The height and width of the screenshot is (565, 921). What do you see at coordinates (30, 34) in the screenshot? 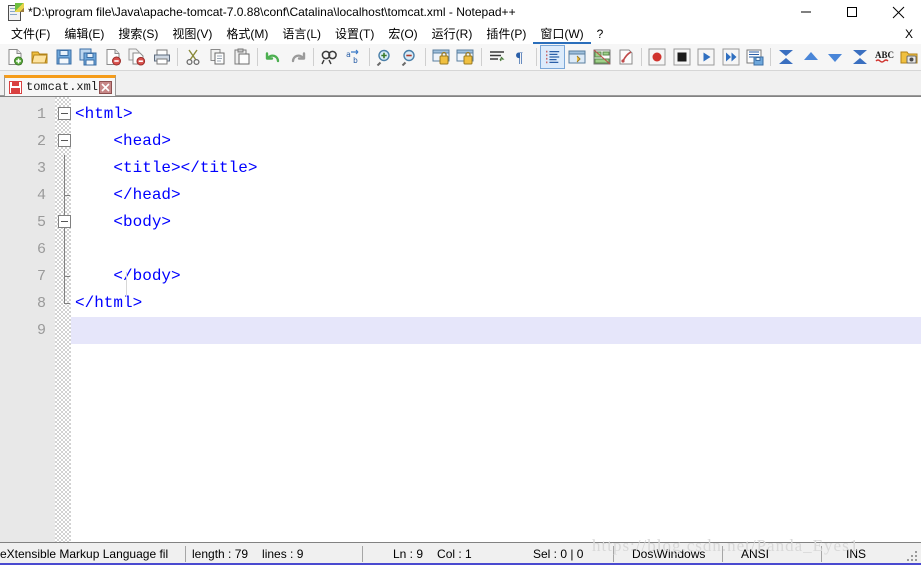
I see `menu-file: 文件(F)` at bounding box center [30, 34].